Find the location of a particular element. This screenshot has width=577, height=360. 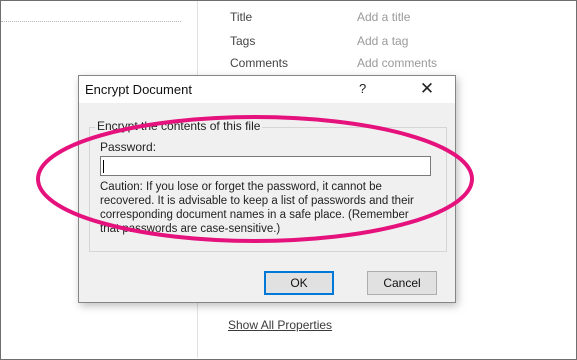

dialog-title: Encrypt Document is located at coordinates (138, 89).